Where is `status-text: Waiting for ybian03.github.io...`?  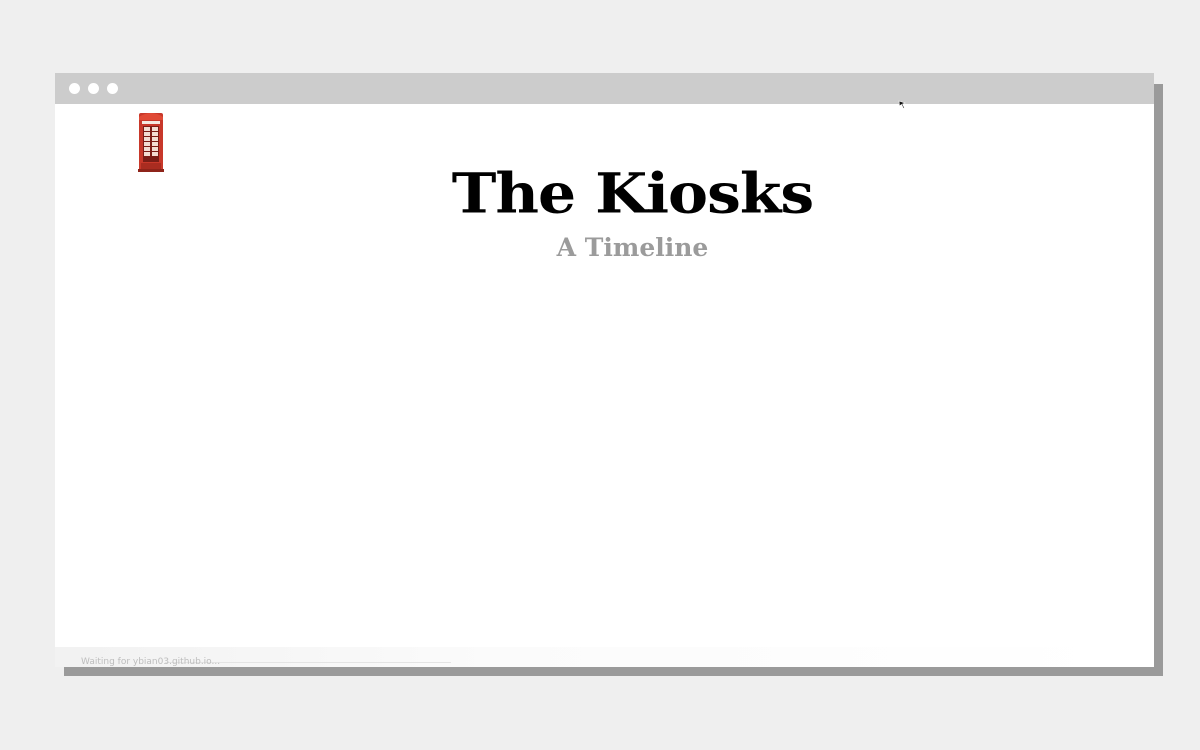 status-text: Waiting for ybian03.github.io... is located at coordinates (151, 662).